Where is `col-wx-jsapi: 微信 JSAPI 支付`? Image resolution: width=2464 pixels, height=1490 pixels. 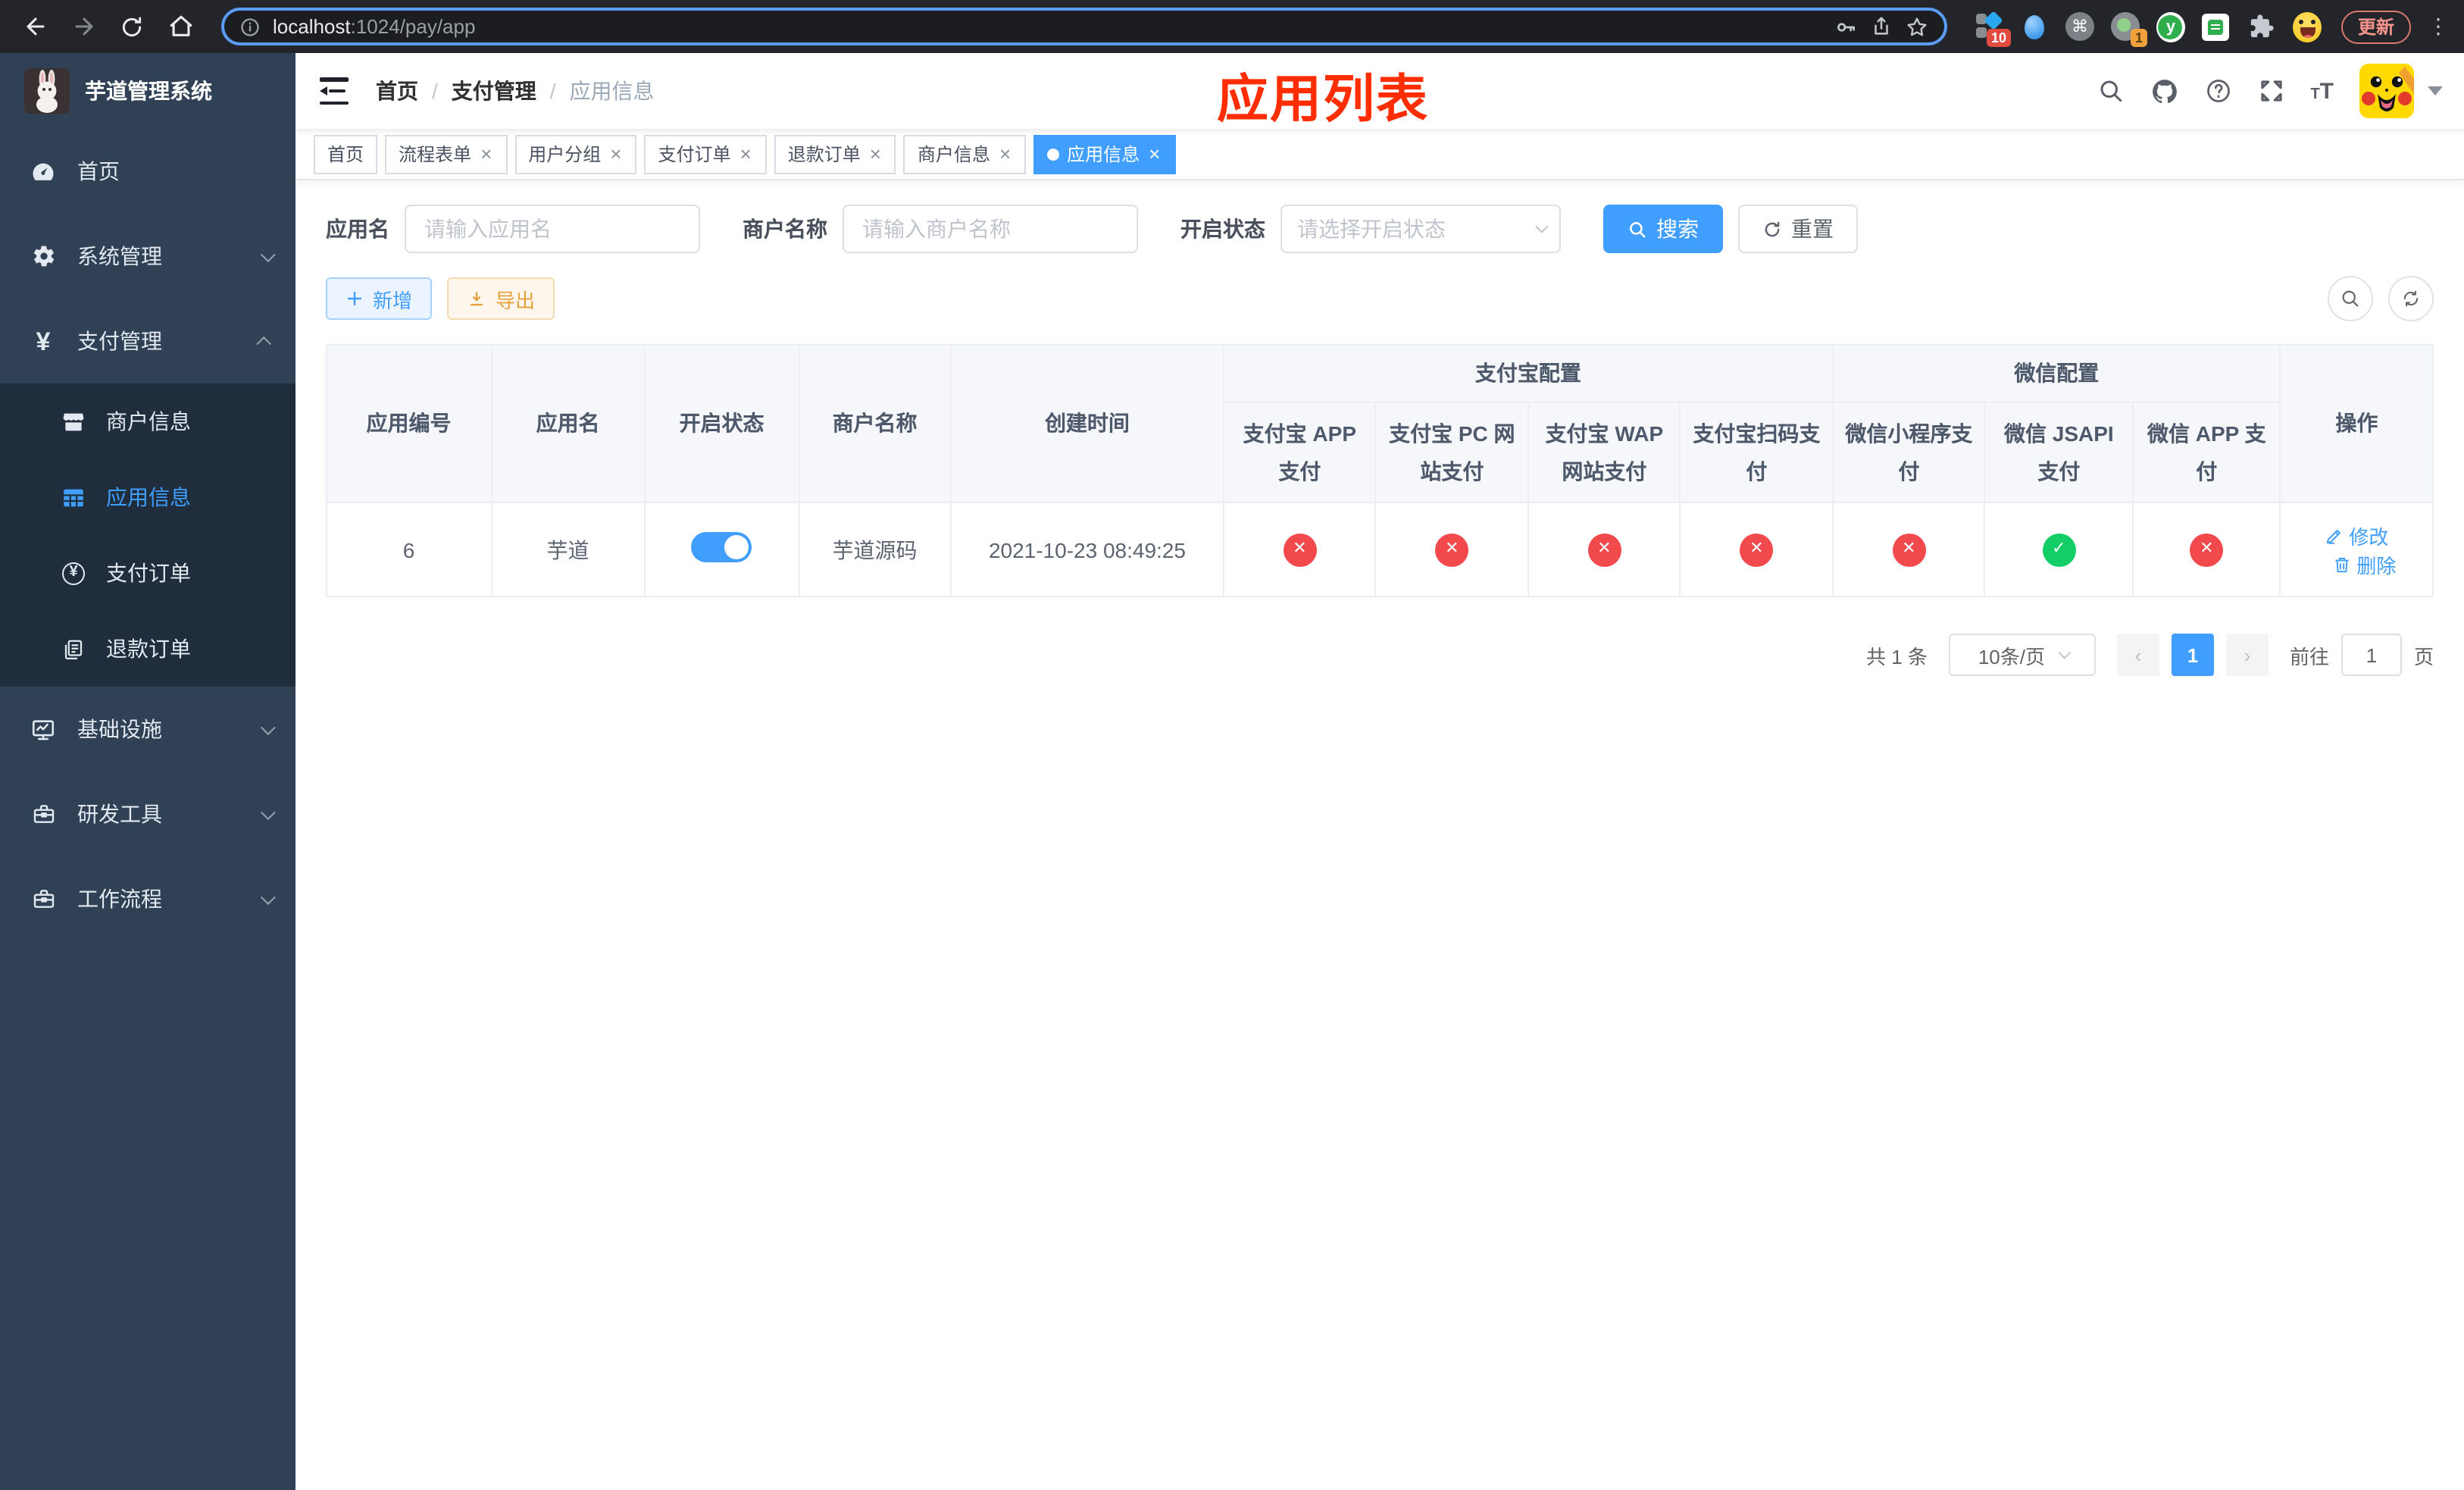 col-wx-jsapi: 微信 JSAPI 支付 is located at coordinates (2059, 452).